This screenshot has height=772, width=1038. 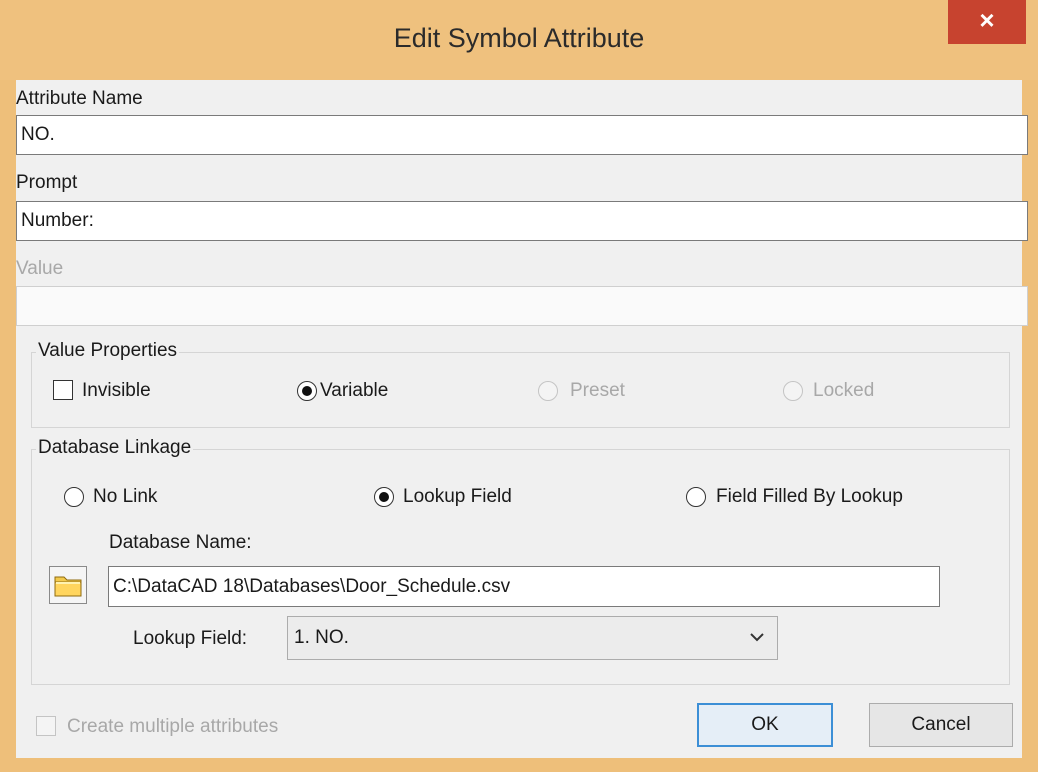 I want to click on close-button: ×, so click(x=987, y=22).